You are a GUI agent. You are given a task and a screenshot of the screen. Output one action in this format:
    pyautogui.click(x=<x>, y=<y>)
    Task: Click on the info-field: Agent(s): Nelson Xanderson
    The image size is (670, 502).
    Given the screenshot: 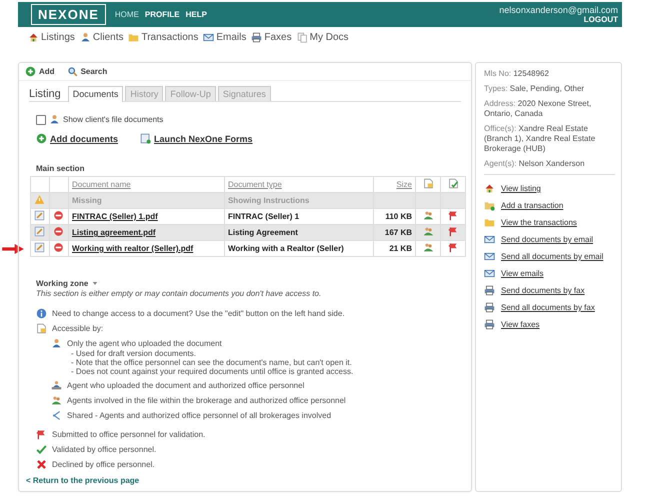 What is the action you would take?
    pyautogui.click(x=549, y=164)
    